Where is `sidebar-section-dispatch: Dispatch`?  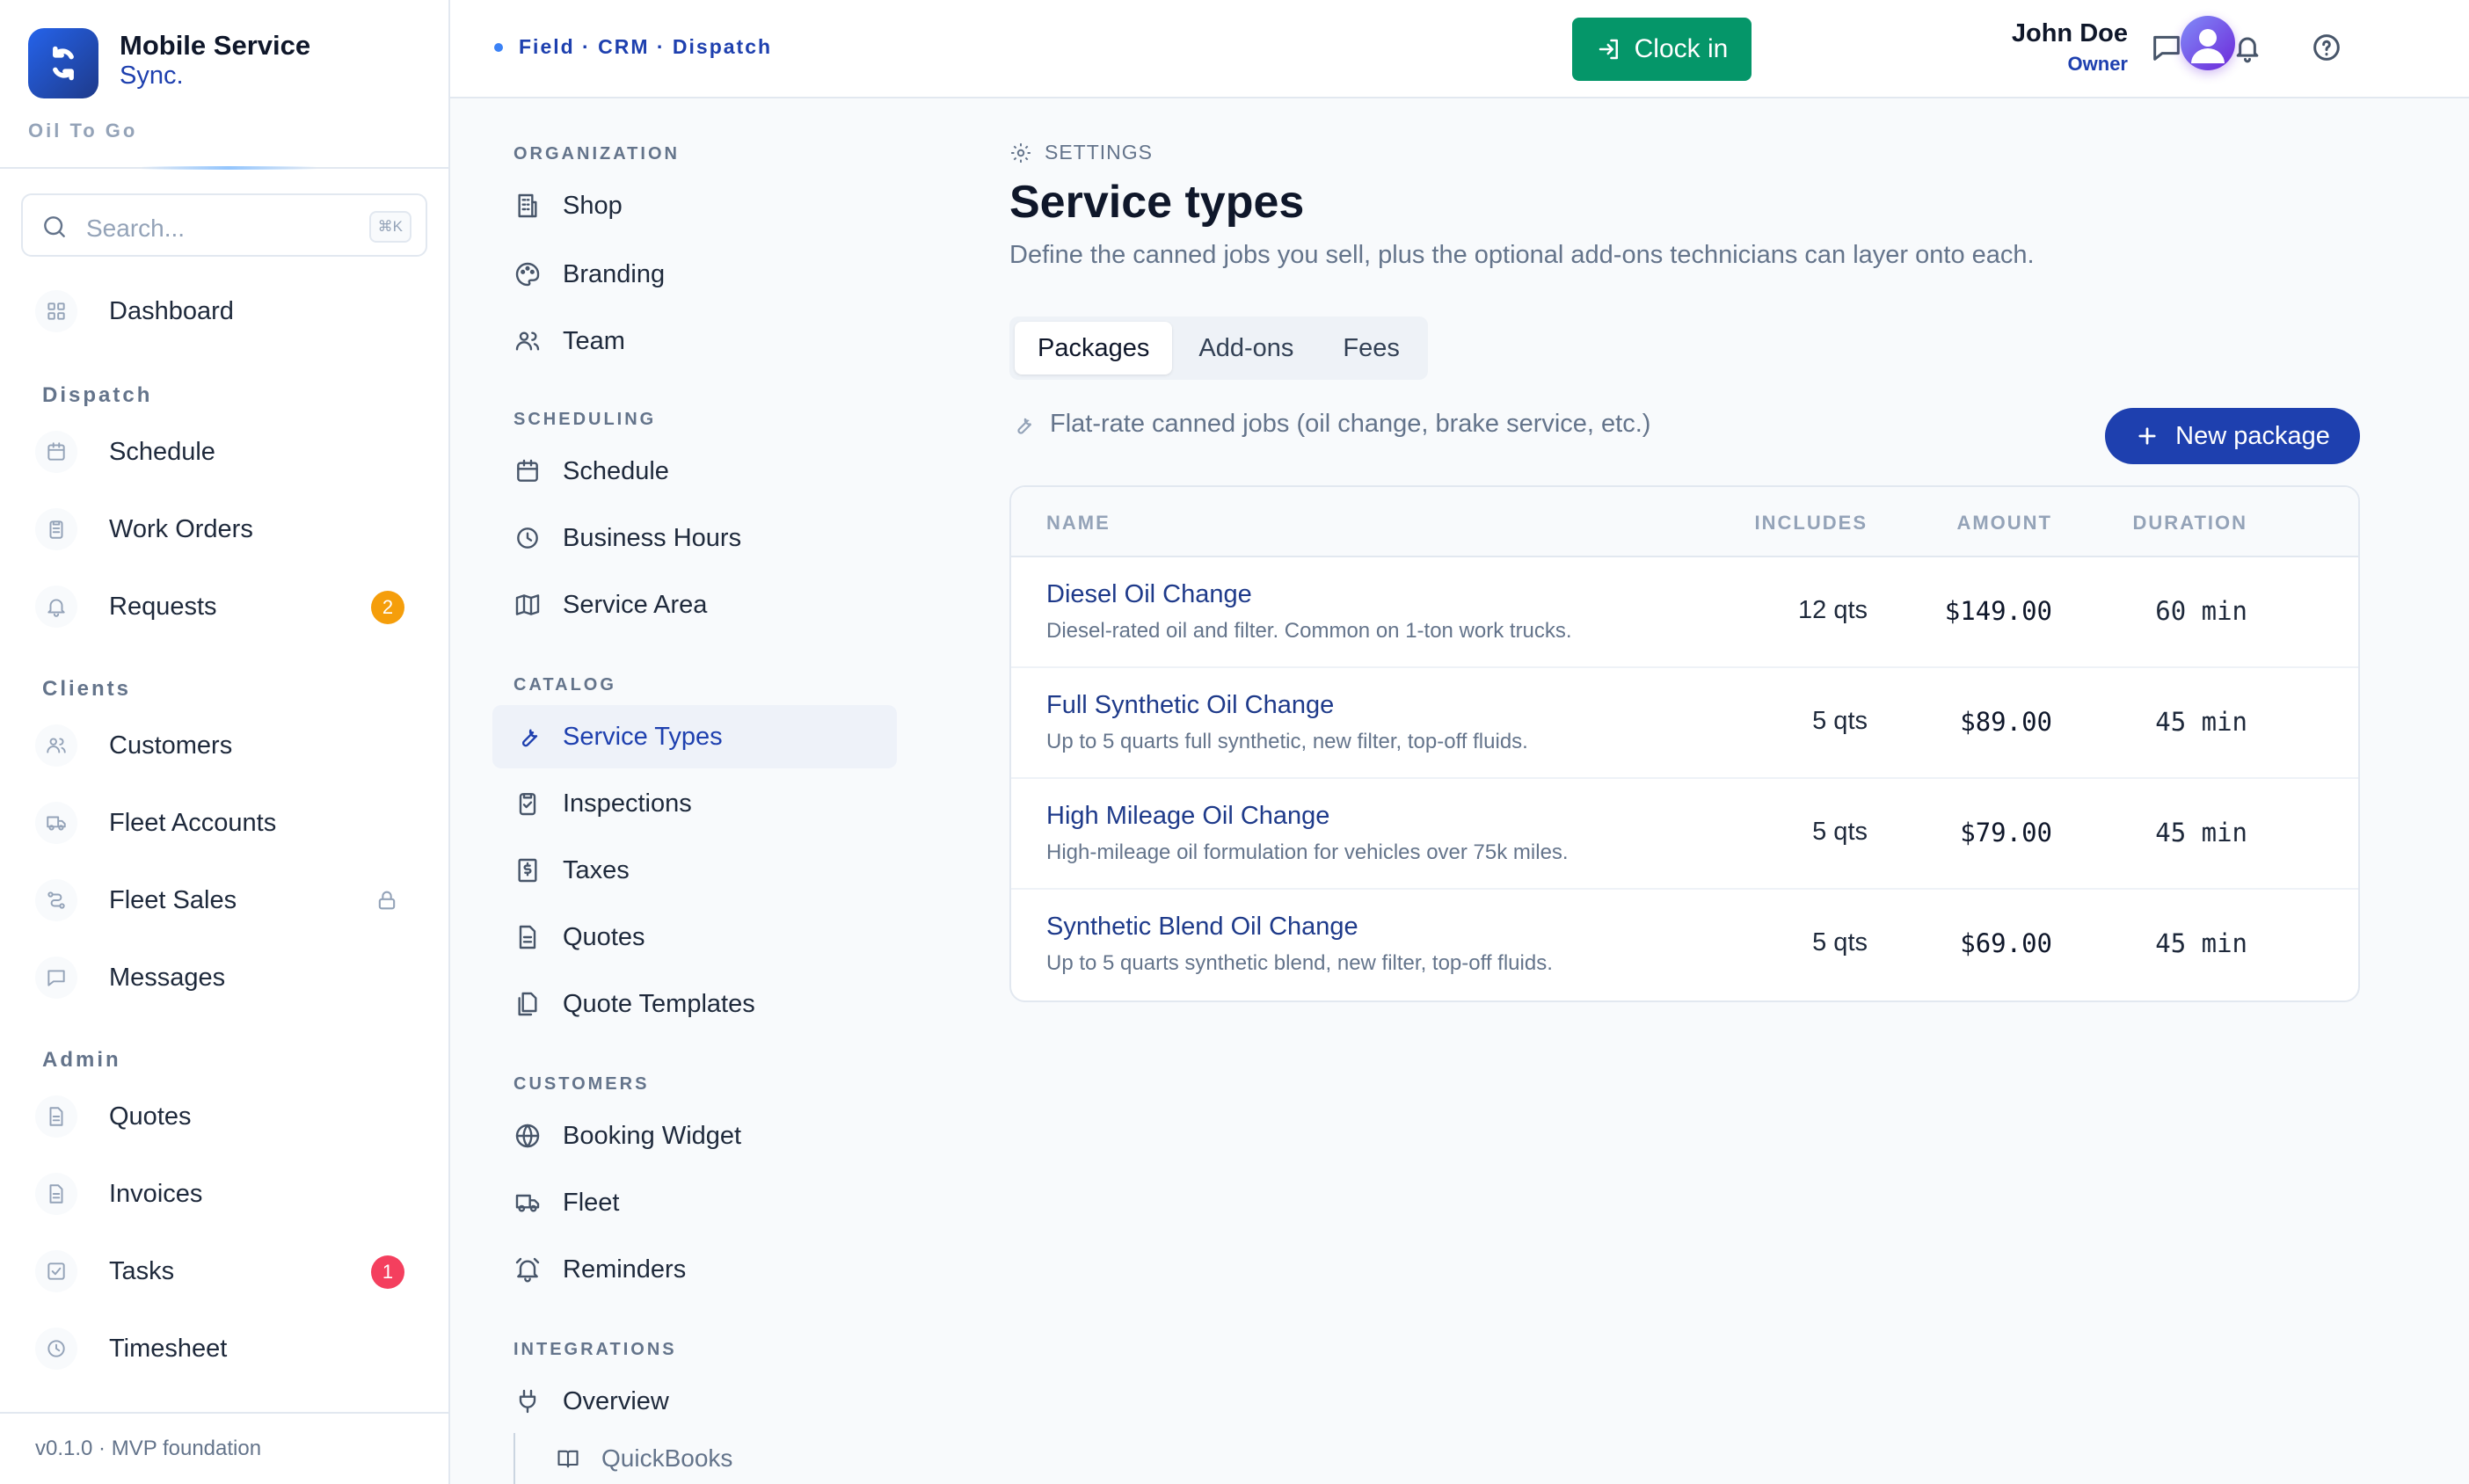 sidebar-section-dispatch: Dispatch is located at coordinates (97, 395).